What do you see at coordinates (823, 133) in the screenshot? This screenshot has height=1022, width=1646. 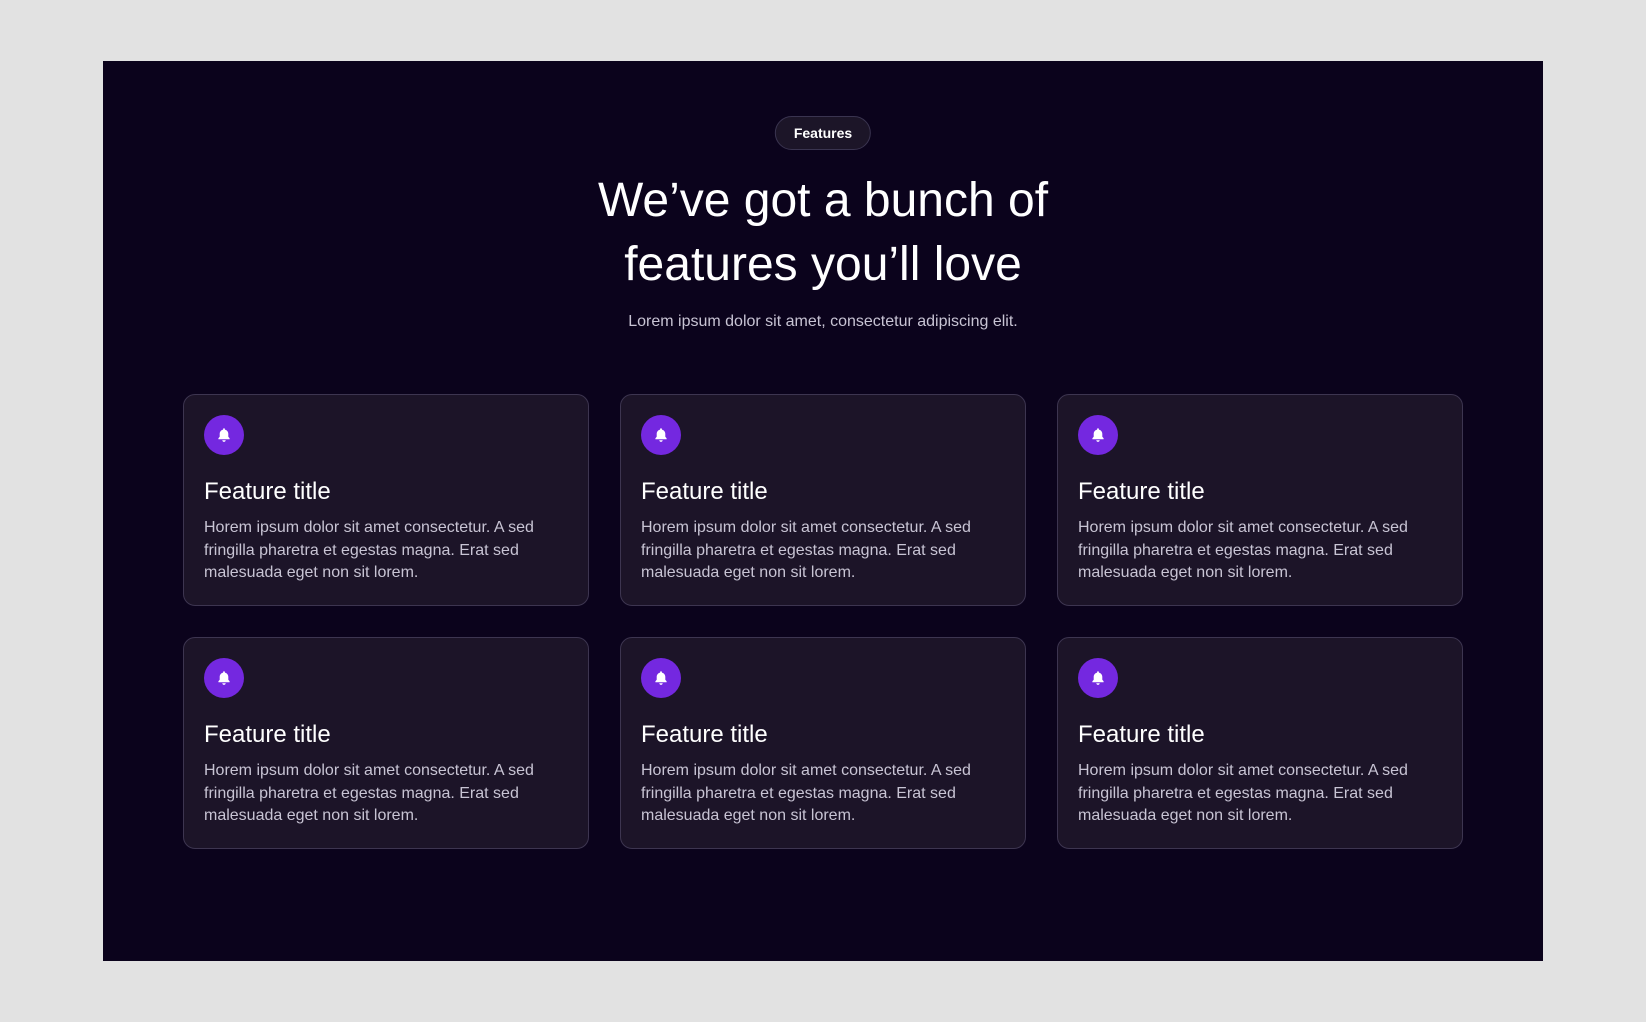 I see `features-badge: Features` at bounding box center [823, 133].